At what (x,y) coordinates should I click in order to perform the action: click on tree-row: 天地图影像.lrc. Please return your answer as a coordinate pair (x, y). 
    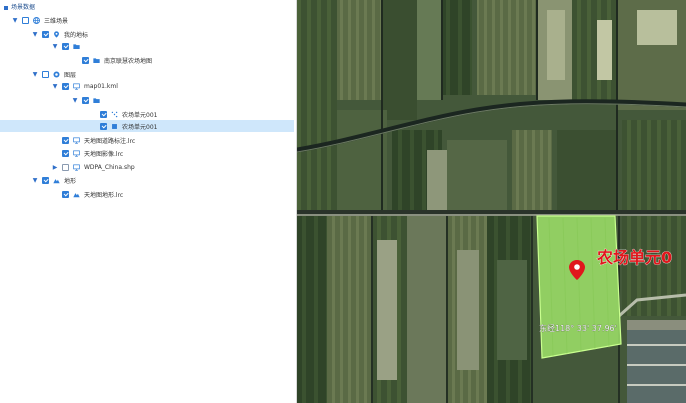
    Looking at the image, I should click on (87, 153).